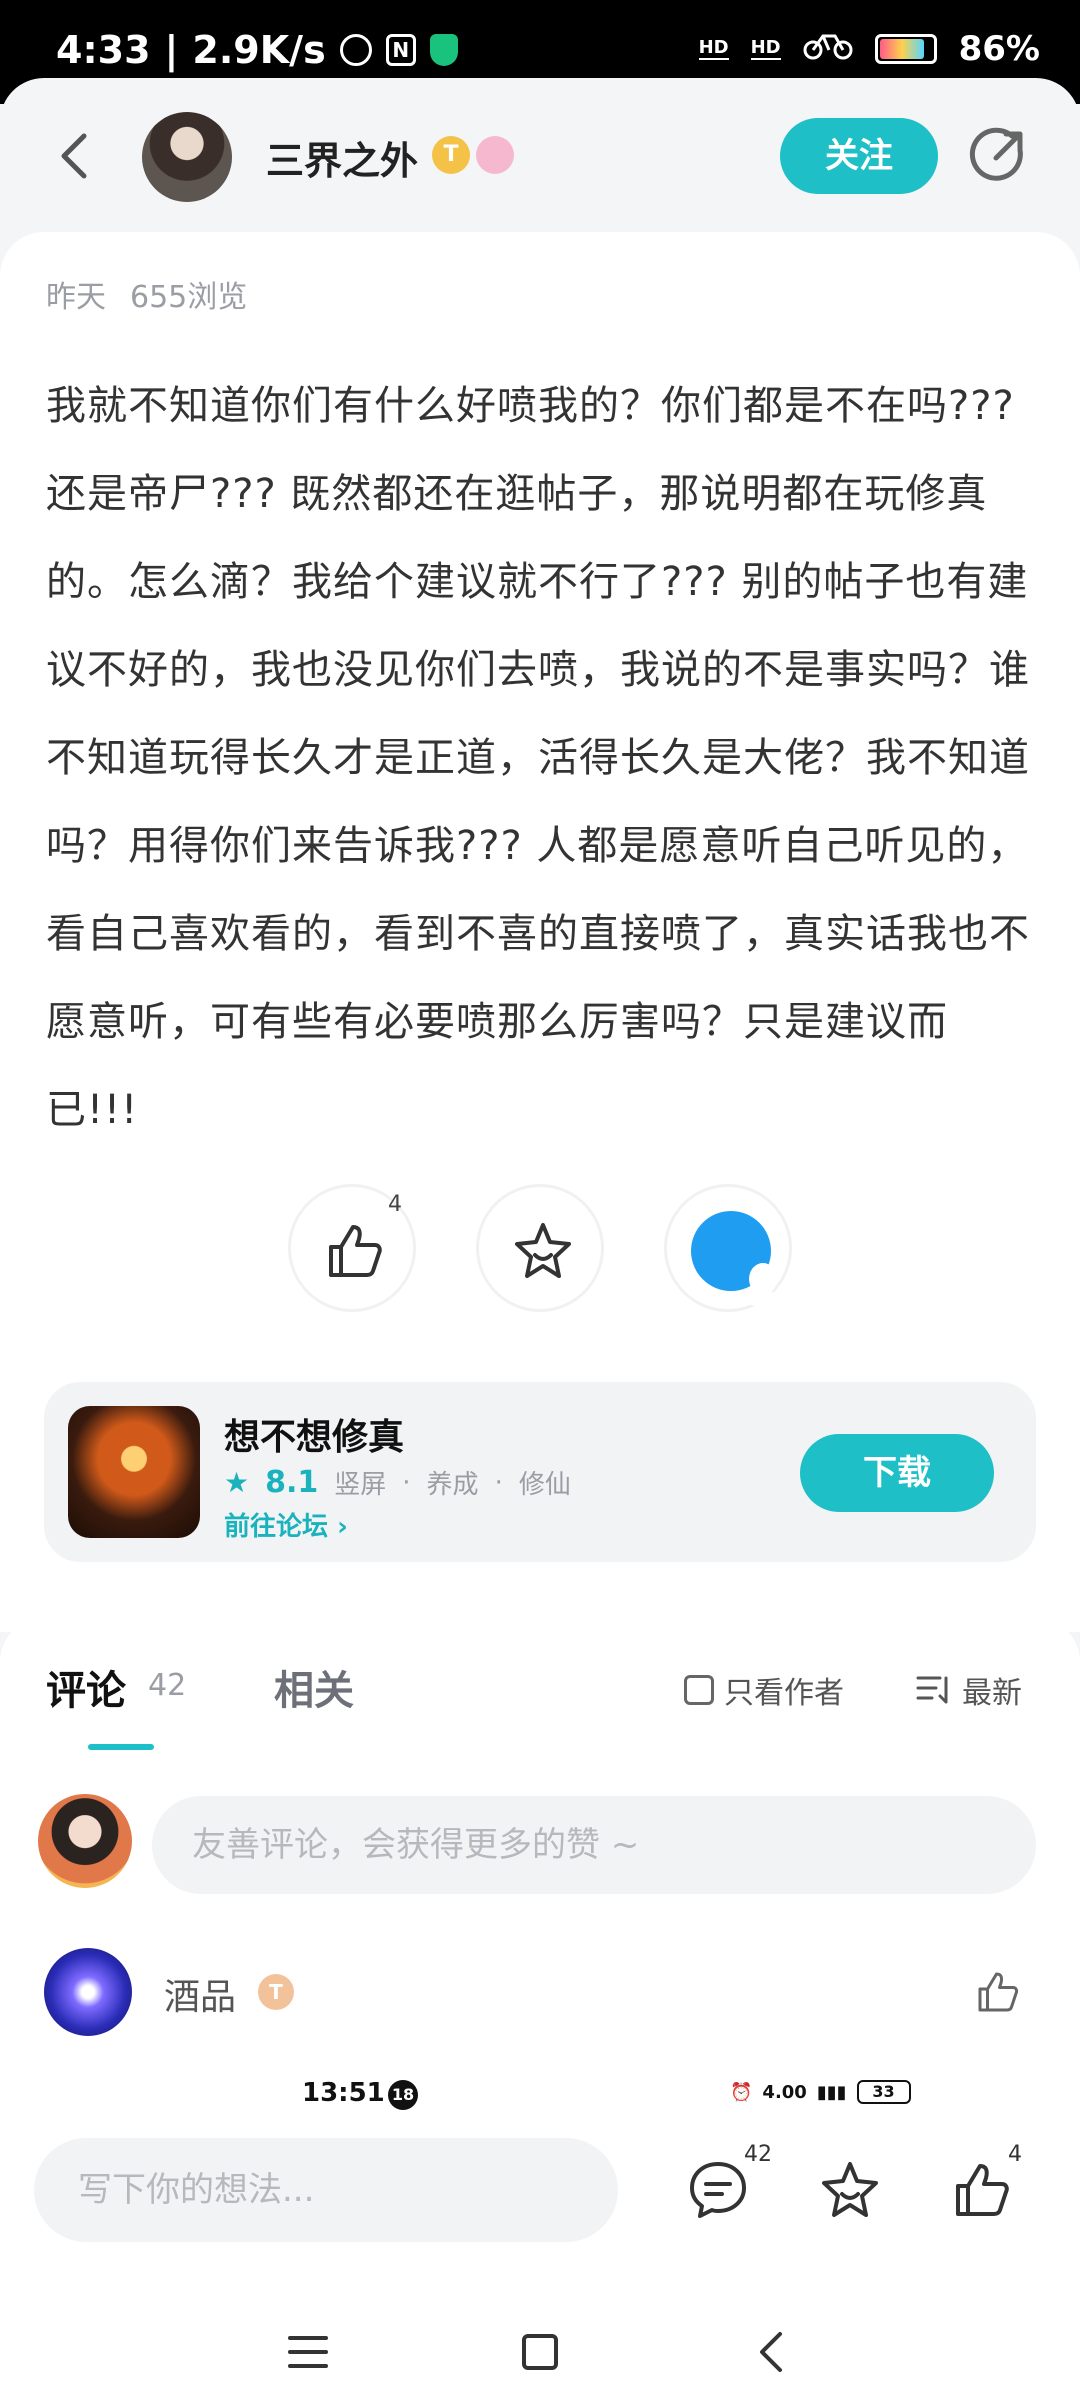 This screenshot has width=1080, height=2400. I want to click on tab-related: 相关, so click(314, 1687).